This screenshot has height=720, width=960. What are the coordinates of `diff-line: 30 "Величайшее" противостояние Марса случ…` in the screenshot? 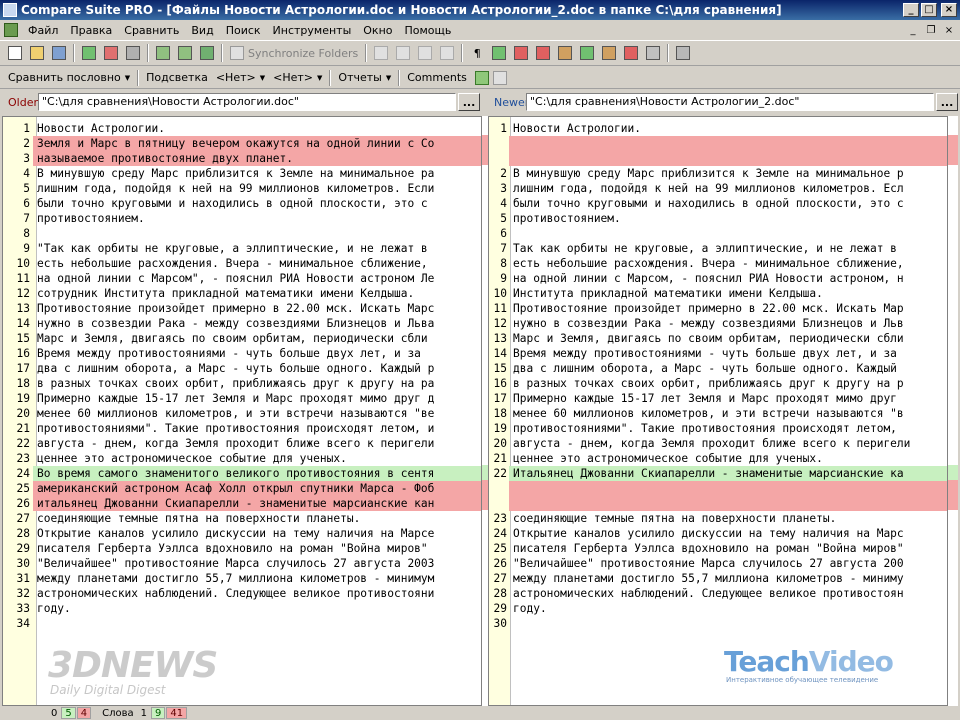 It's located at (242, 563).